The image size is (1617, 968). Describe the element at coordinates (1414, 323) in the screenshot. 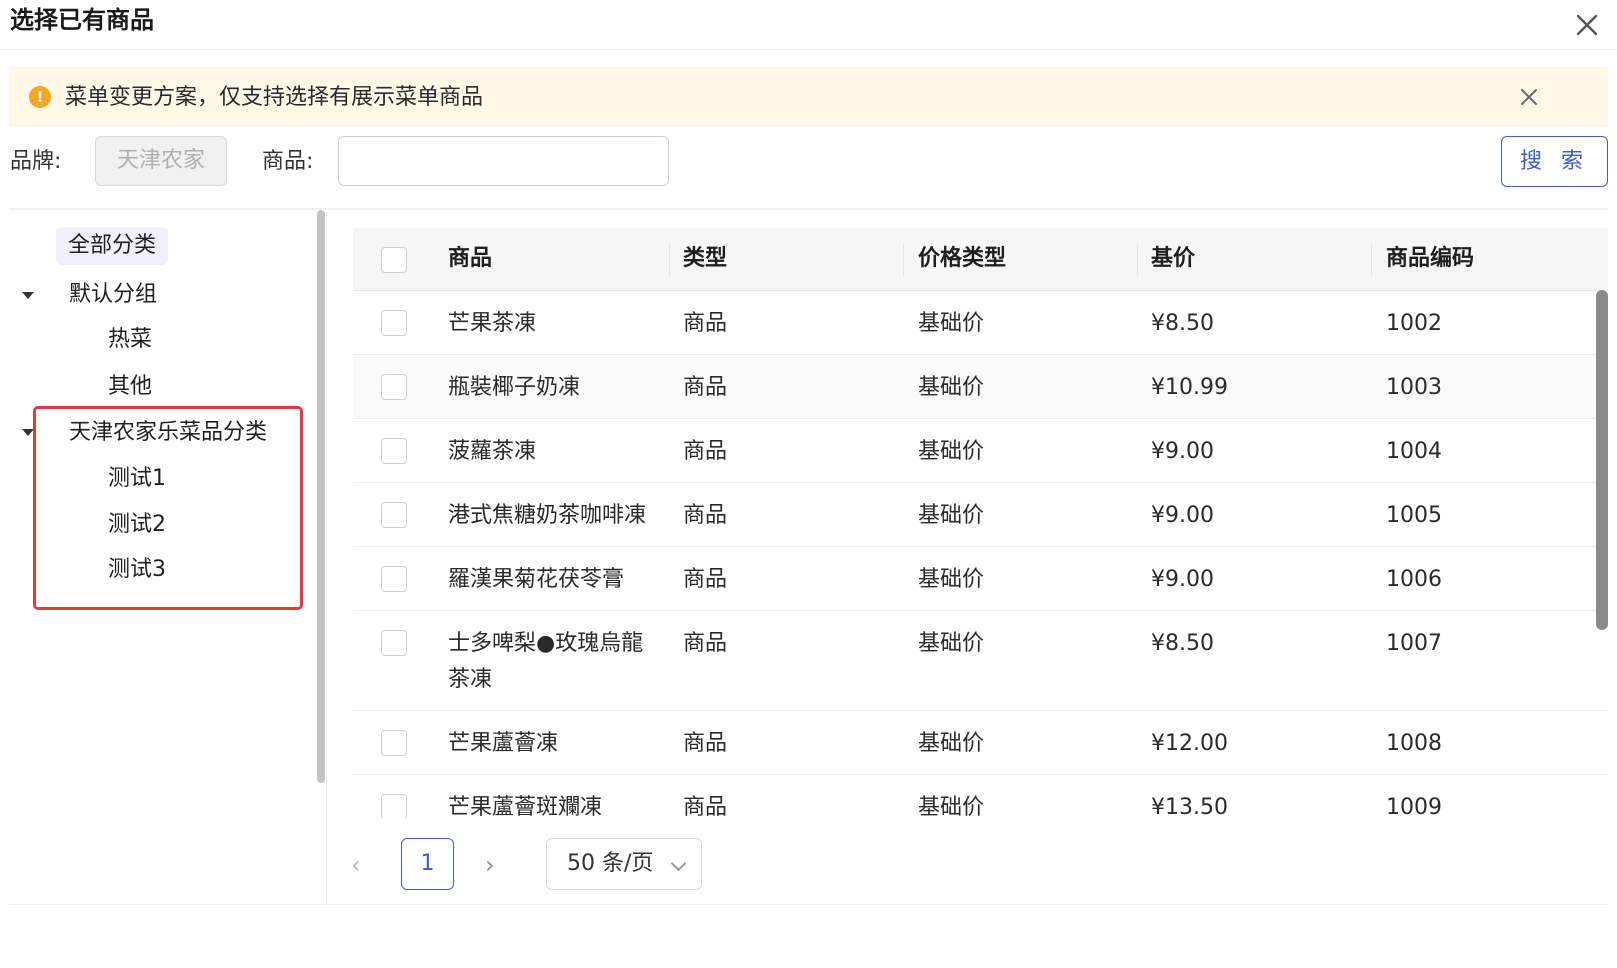

I see `cell-code: 1002` at that location.